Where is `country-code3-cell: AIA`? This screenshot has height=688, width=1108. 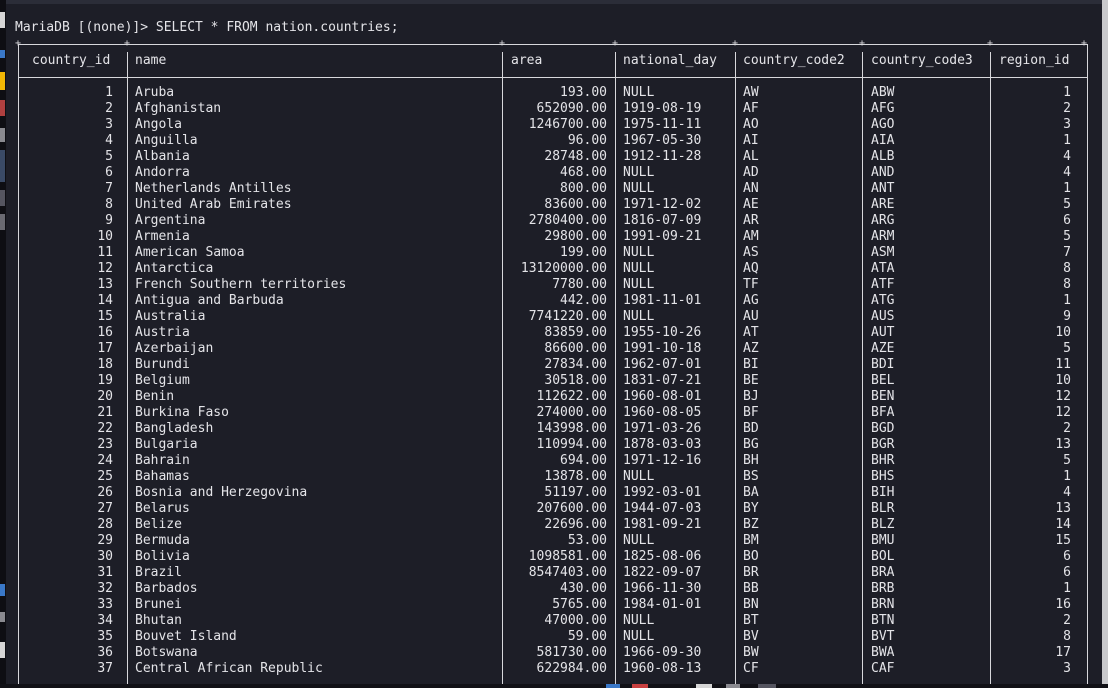 country-code3-cell: AIA is located at coordinates (883, 140).